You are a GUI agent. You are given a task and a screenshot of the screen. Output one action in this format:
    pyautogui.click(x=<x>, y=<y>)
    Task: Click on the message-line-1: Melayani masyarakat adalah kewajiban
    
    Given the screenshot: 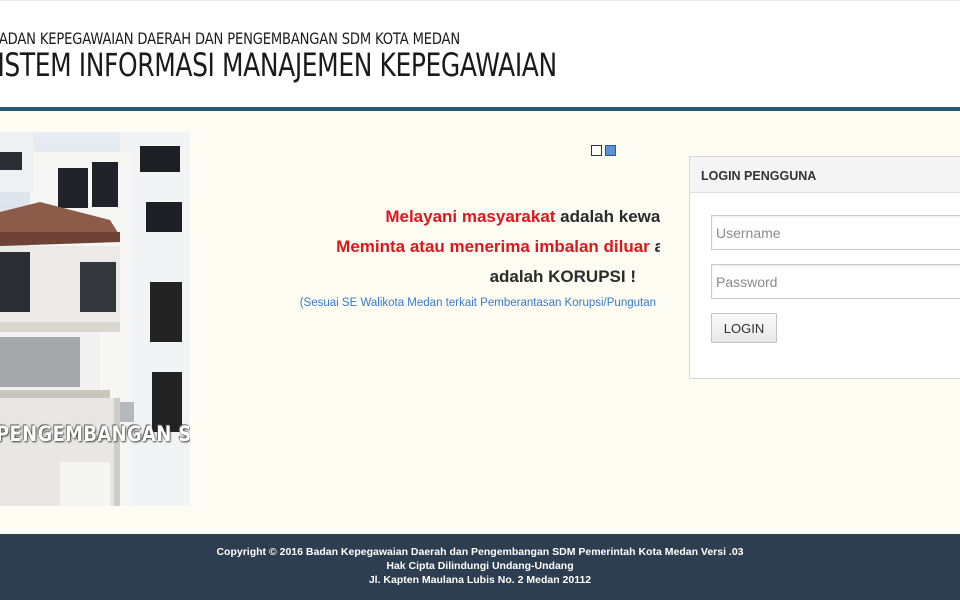 What is the action you would take?
    pyautogui.click(x=522, y=217)
    